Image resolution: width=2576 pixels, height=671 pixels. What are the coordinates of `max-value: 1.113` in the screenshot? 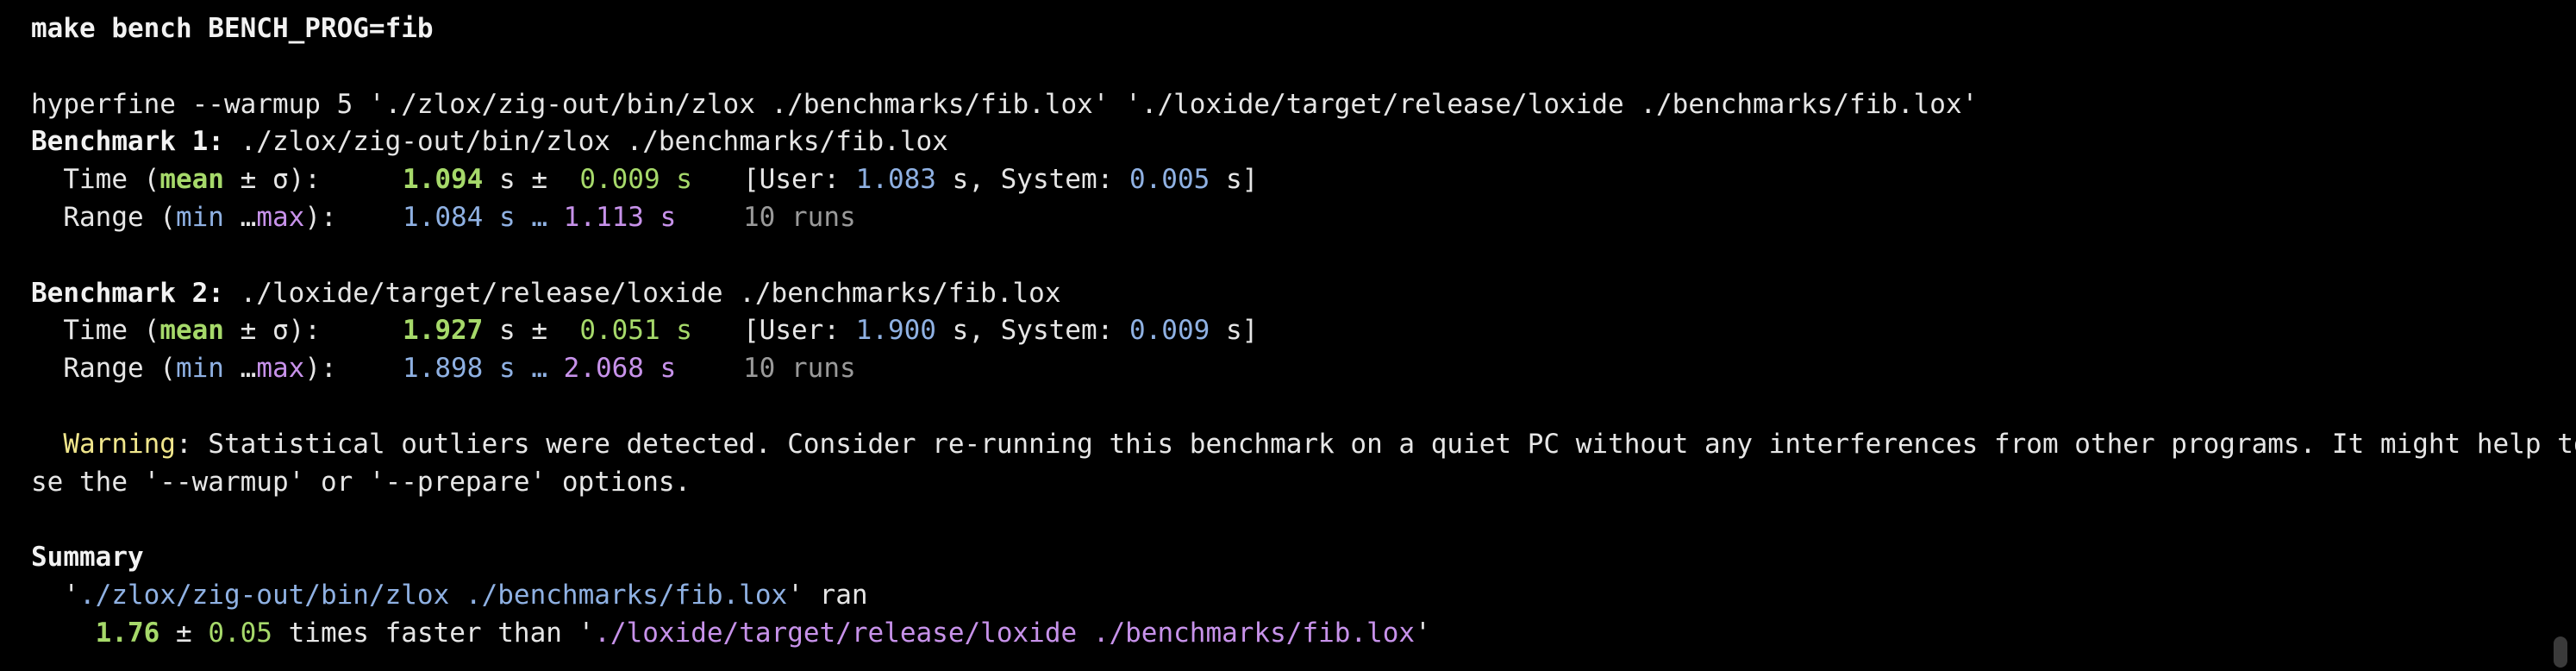 It's located at (604, 217).